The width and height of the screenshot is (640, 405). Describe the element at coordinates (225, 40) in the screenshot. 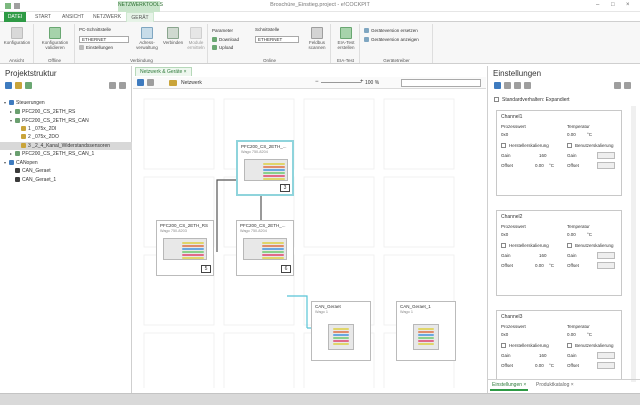

I see `download-button: Download` at that location.